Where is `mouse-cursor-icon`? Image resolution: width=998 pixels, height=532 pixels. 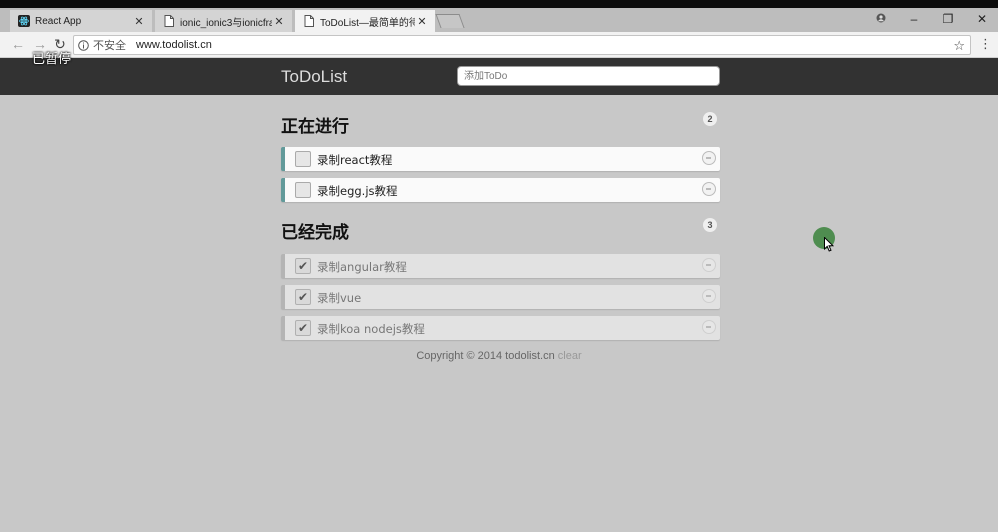 mouse-cursor-icon is located at coordinates (829, 244).